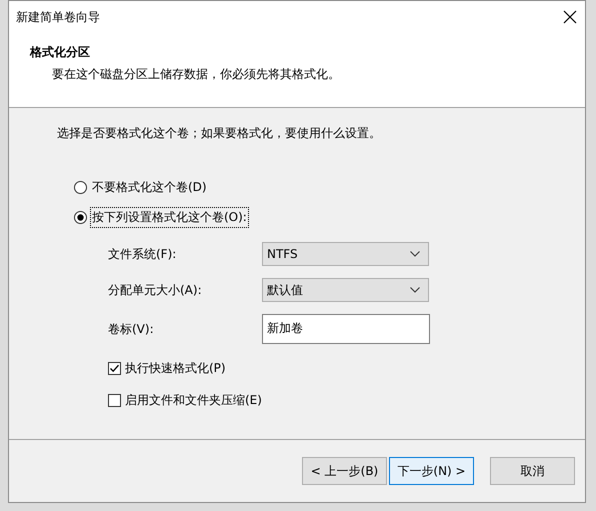  What do you see at coordinates (193, 400) in the screenshot?
I see `checkbox-label: 启用文件和文件夹压缩(E)` at bounding box center [193, 400].